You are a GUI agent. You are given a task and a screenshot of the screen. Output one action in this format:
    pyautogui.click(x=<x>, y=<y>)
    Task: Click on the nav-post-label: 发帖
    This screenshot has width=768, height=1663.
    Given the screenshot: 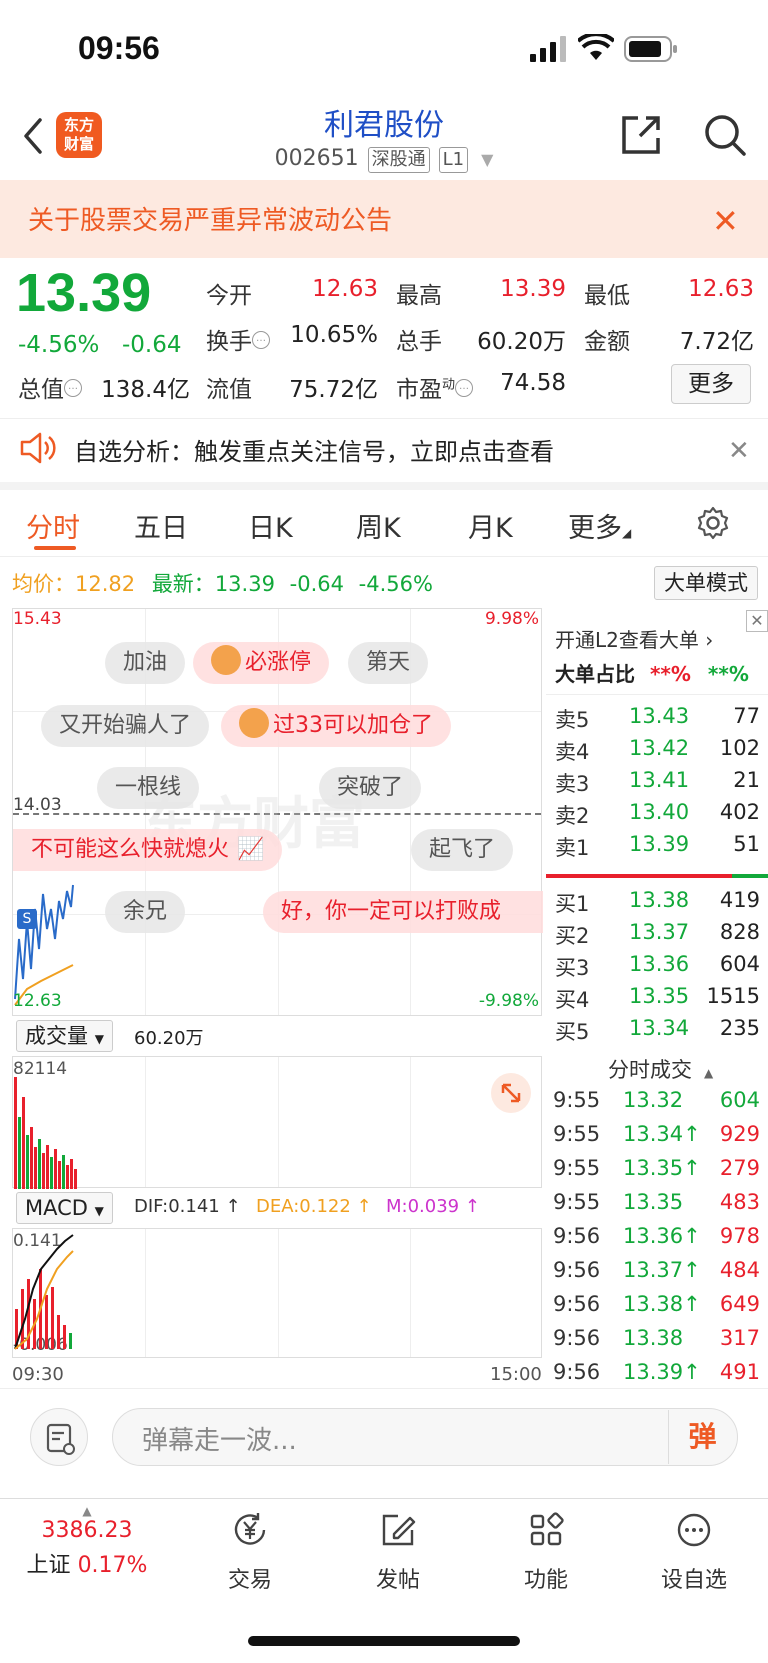 What is the action you would take?
    pyautogui.click(x=397, y=1580)
    